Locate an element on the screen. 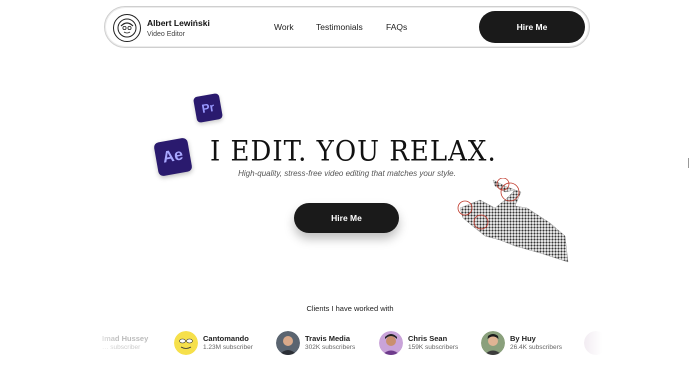  halftone-hand-icon is located at coordinates (513, 220).